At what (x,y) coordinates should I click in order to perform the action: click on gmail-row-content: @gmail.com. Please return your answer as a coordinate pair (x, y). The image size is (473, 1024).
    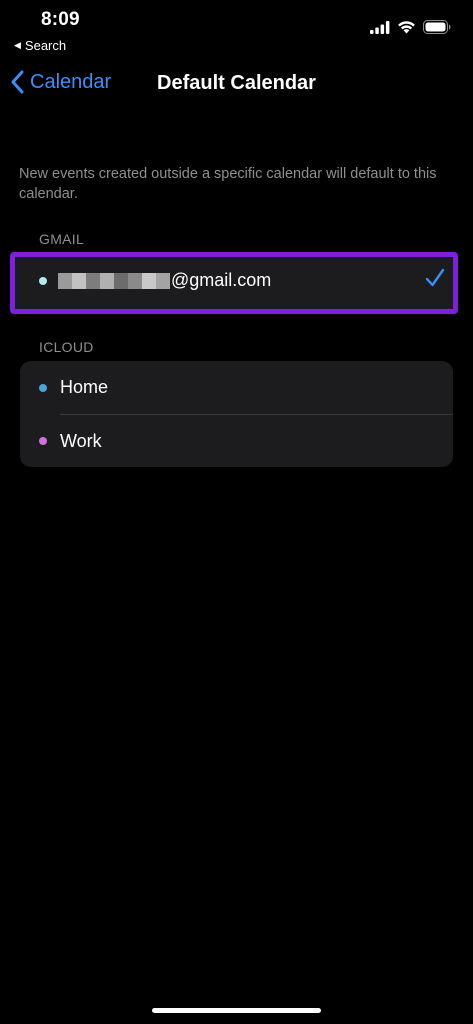
    Looking at the image, I should click on (155, 280).